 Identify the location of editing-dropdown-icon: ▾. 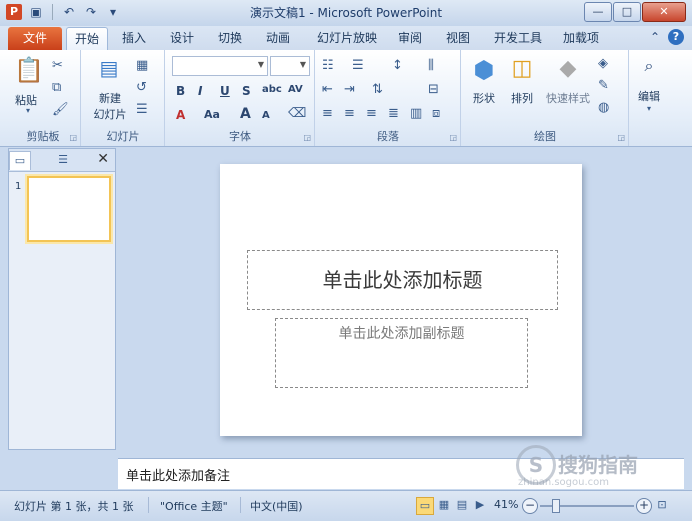
(649, 108).